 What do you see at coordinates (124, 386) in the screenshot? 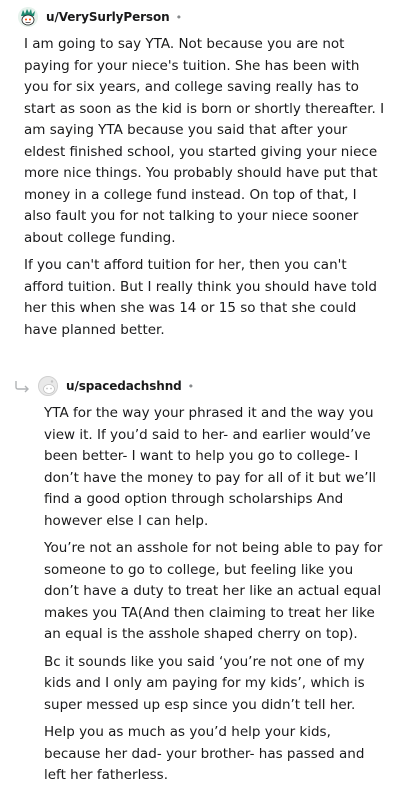
I see `reply-username: u/spacedachshnd` at bounding box center [124, 386].